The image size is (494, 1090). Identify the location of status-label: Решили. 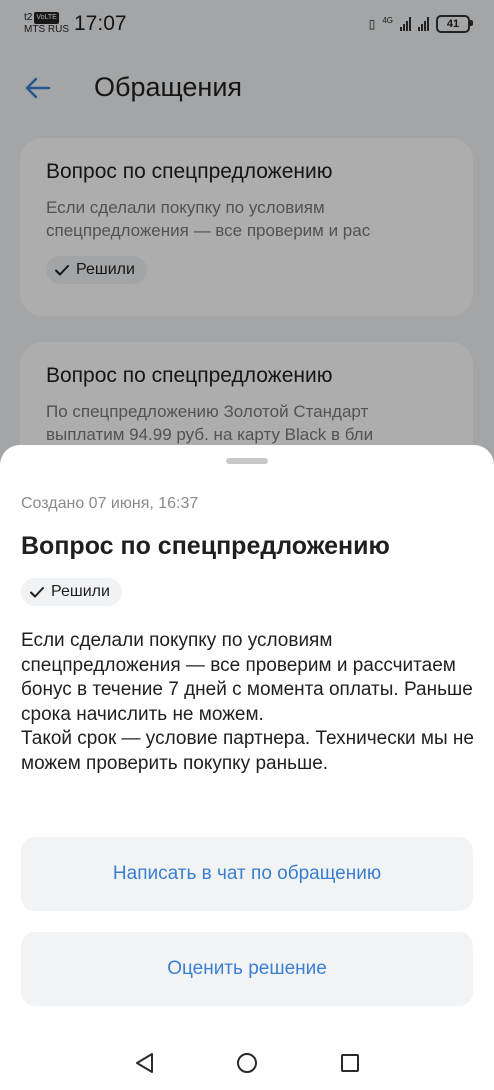
(80, 591).